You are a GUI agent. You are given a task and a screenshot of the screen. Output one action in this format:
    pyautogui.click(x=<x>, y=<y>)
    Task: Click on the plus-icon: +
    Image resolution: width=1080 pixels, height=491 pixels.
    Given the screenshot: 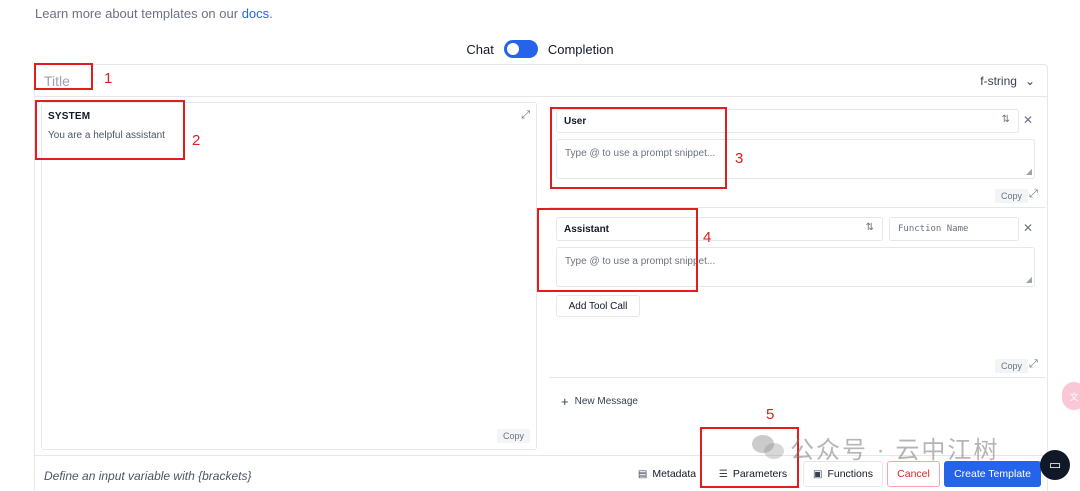 What is the action you would take?
    pyautogui.click(x=565, y=401)
    